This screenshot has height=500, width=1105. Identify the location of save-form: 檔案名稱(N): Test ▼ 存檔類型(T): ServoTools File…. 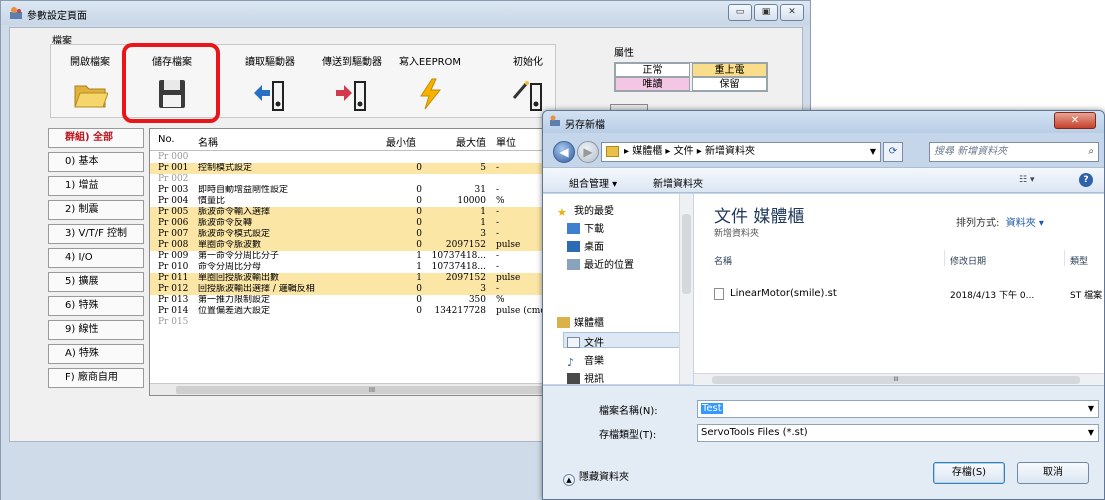
(823, 442).